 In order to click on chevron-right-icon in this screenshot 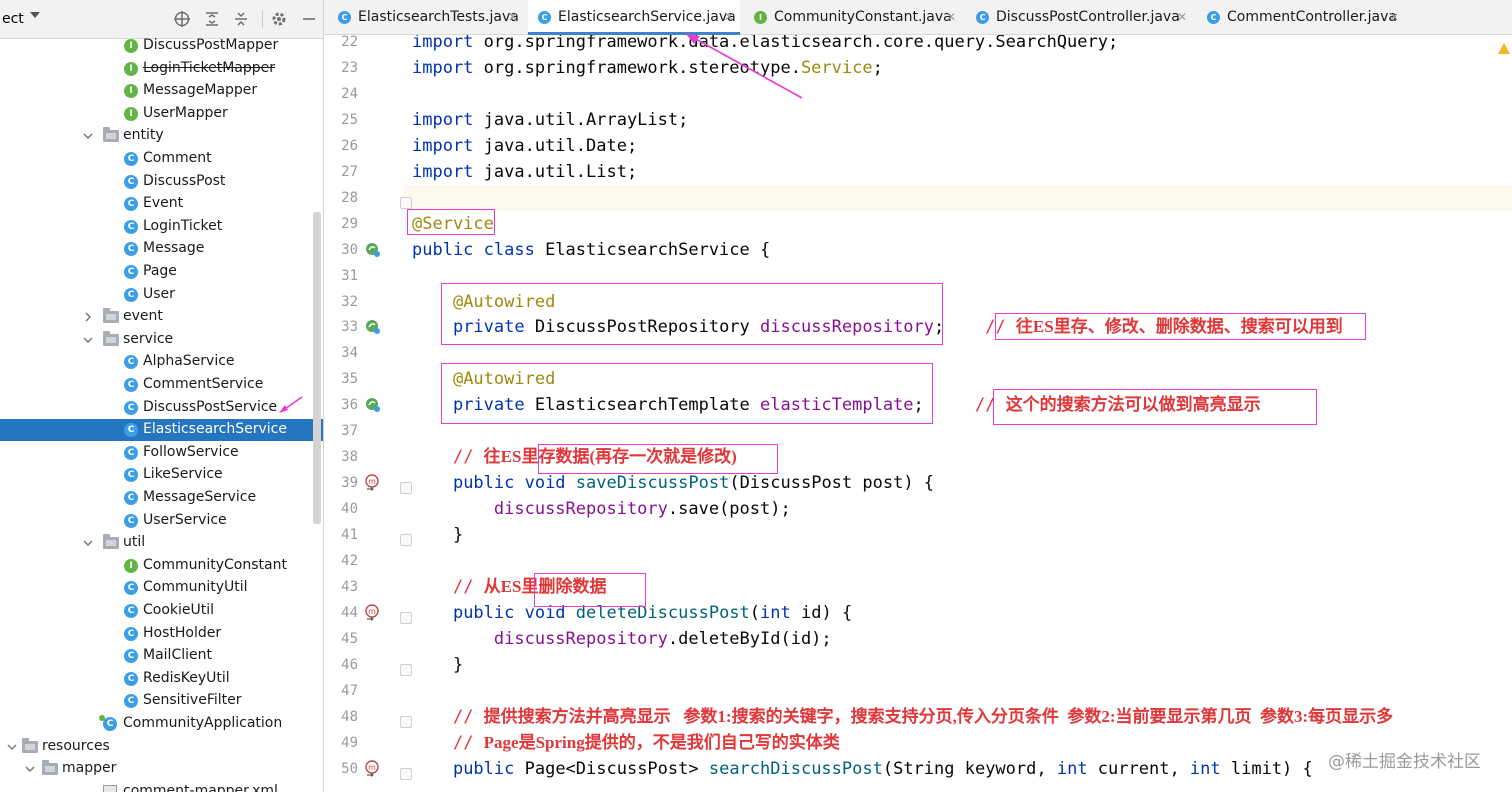, I will do `click(88, 317)`.